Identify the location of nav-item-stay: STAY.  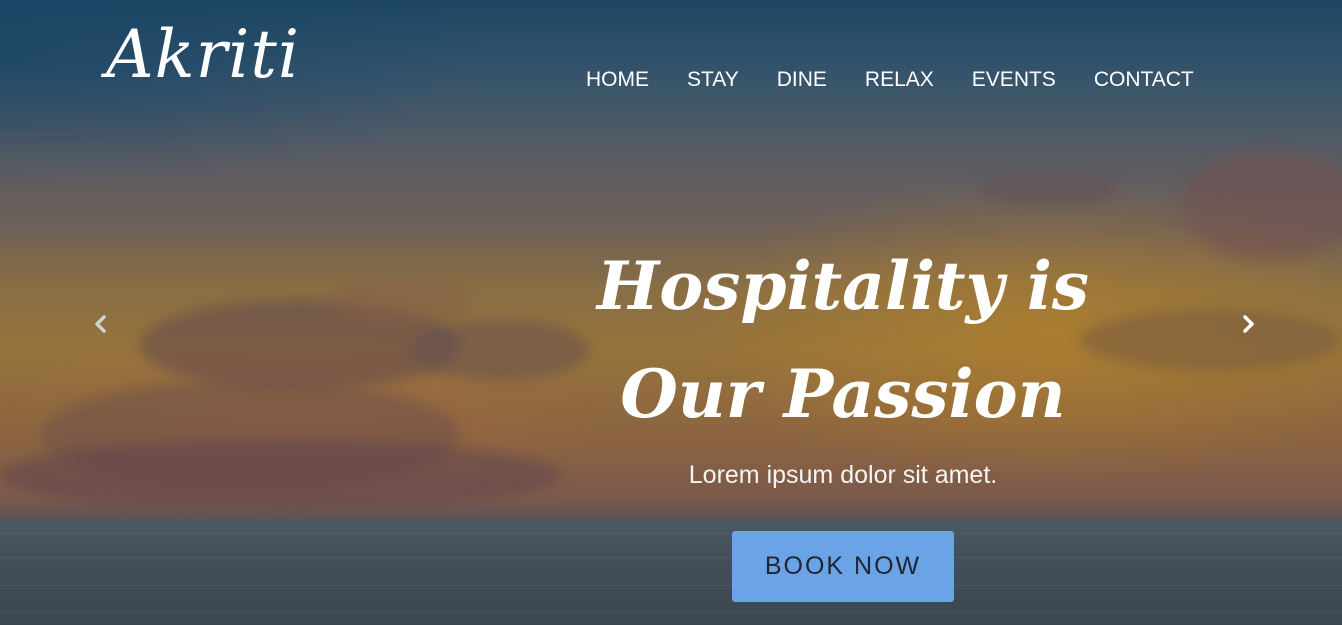
(713, 80).